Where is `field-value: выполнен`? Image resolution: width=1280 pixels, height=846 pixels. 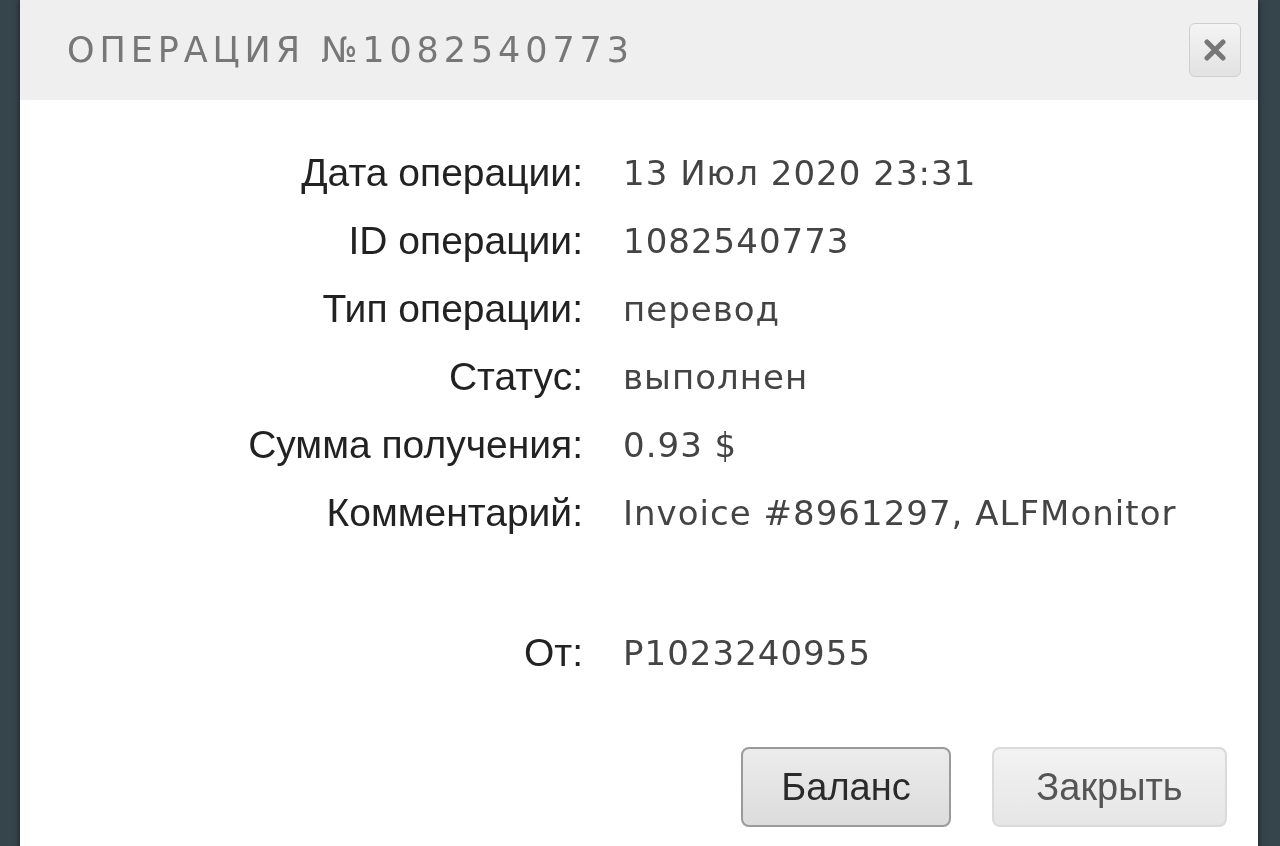
field-value: выполнен is located at coordinates (716, 377).